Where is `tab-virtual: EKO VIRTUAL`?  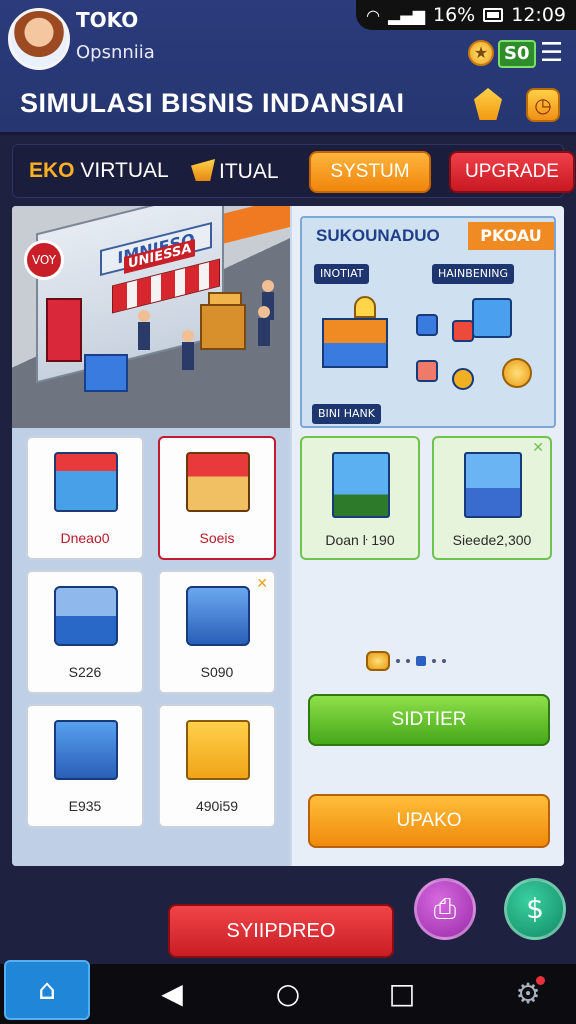
tab-virtual: EKO VIRTUAL is located at coordinates (99, 171).